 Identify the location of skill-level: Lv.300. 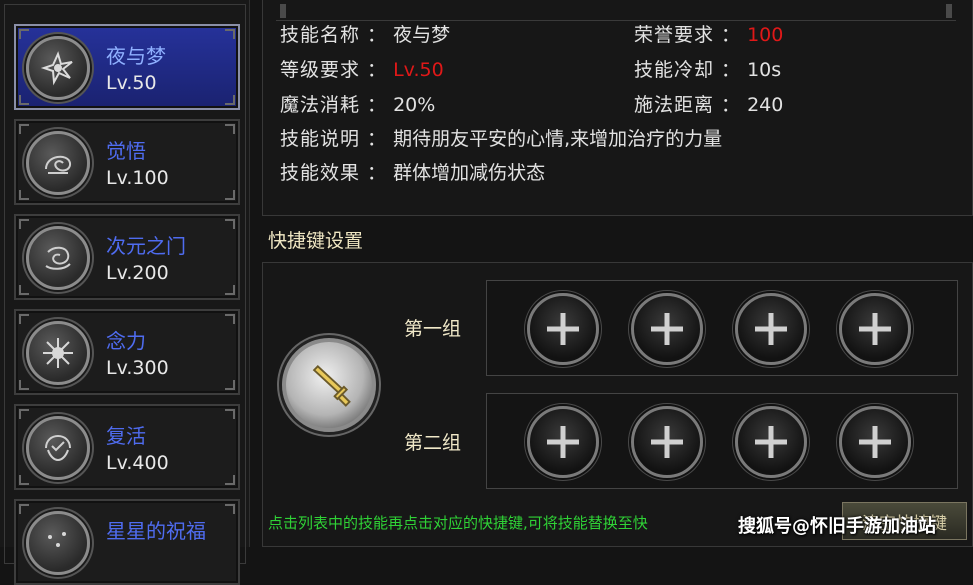
(137, 368).